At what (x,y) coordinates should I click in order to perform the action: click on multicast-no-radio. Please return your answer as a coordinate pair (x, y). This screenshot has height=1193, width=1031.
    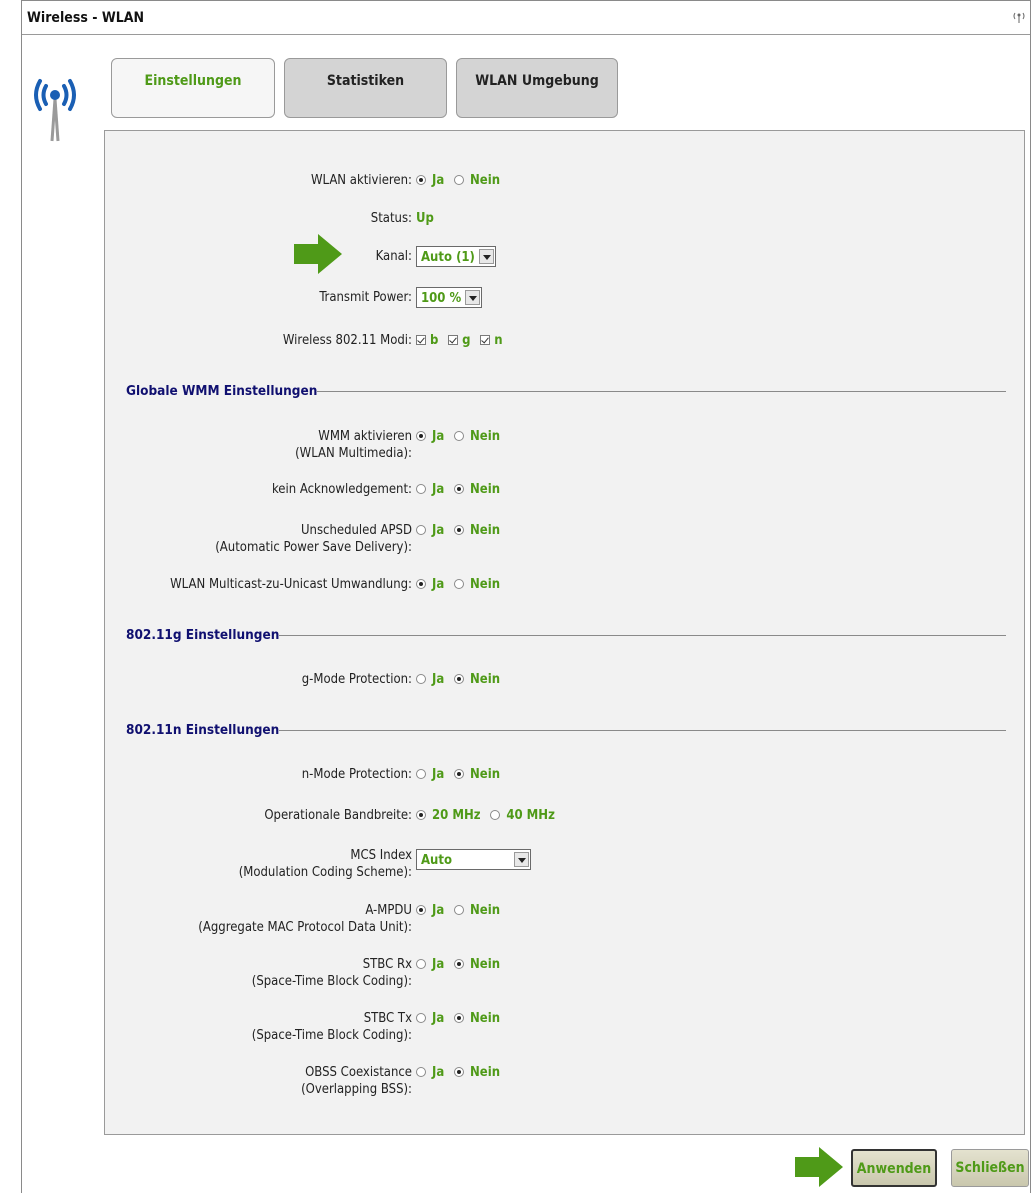
    Looking at the image, I should click on (458, 584).